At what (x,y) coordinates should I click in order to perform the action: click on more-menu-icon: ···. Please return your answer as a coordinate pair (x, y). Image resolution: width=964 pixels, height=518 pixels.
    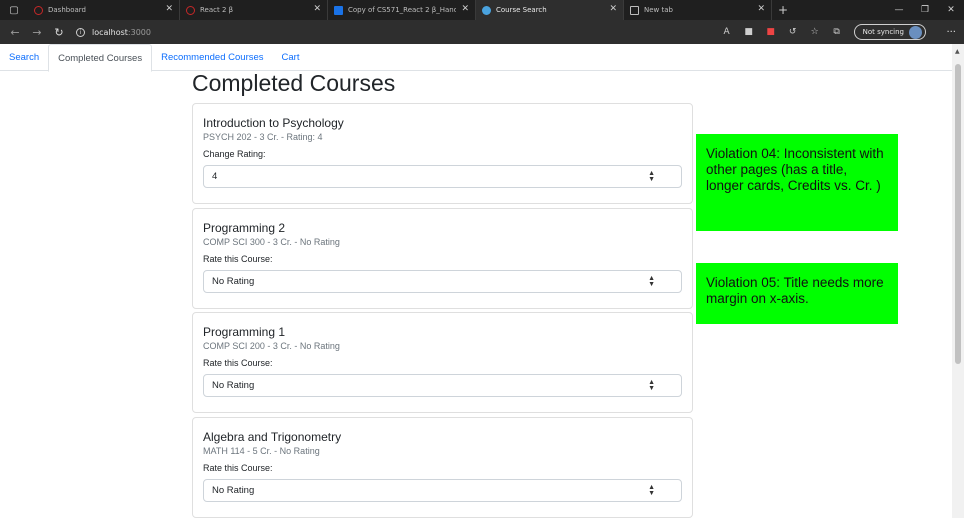
    Looking at the image, I should click on (951, 32).